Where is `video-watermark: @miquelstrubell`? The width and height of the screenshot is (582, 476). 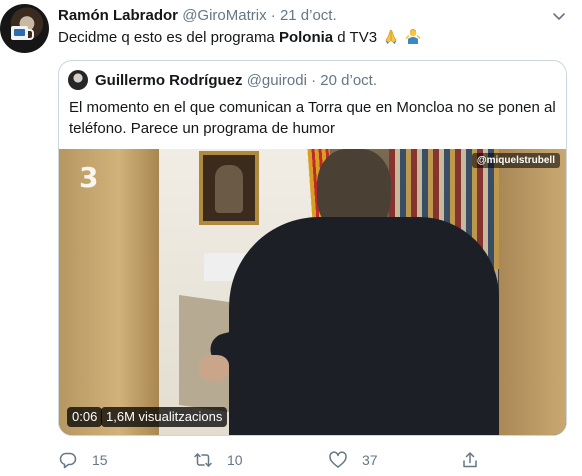 video-watermark: @miquelstrubell is located at coordinates (515, 160).